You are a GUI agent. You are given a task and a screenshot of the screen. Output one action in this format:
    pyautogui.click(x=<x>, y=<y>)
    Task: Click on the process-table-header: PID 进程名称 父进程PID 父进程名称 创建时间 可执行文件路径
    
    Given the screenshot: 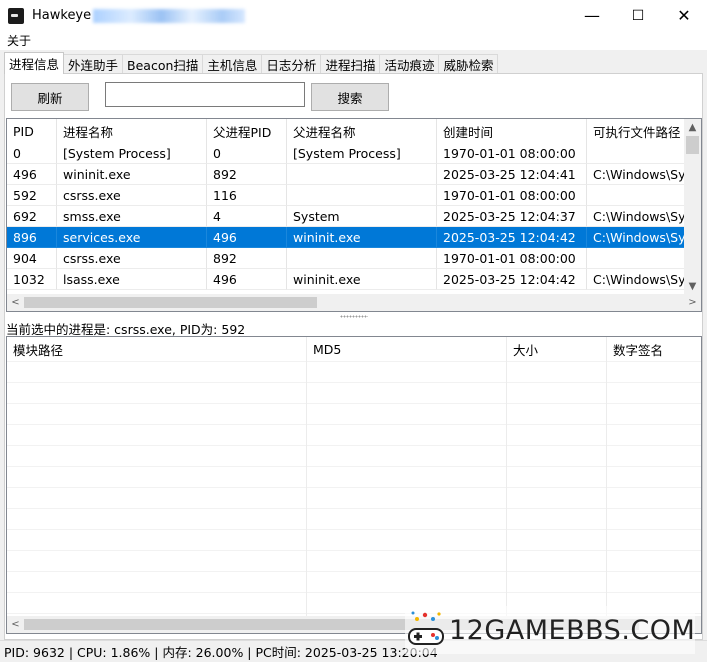 What is the action you would take?
    pyautogui.click(x=347, y=131)
    